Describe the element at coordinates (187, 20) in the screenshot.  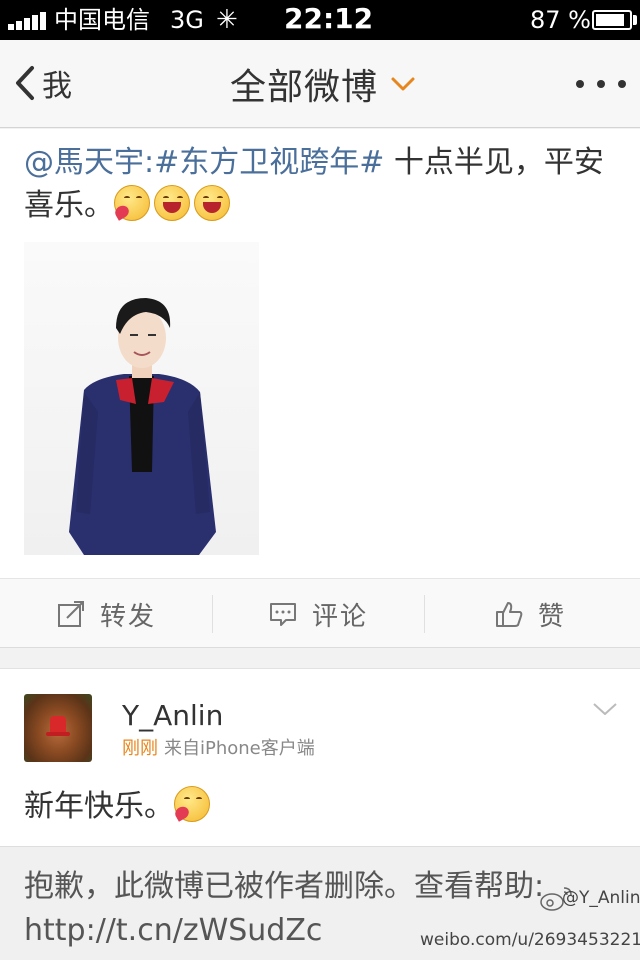
I see `network-type: 3G` at that location.